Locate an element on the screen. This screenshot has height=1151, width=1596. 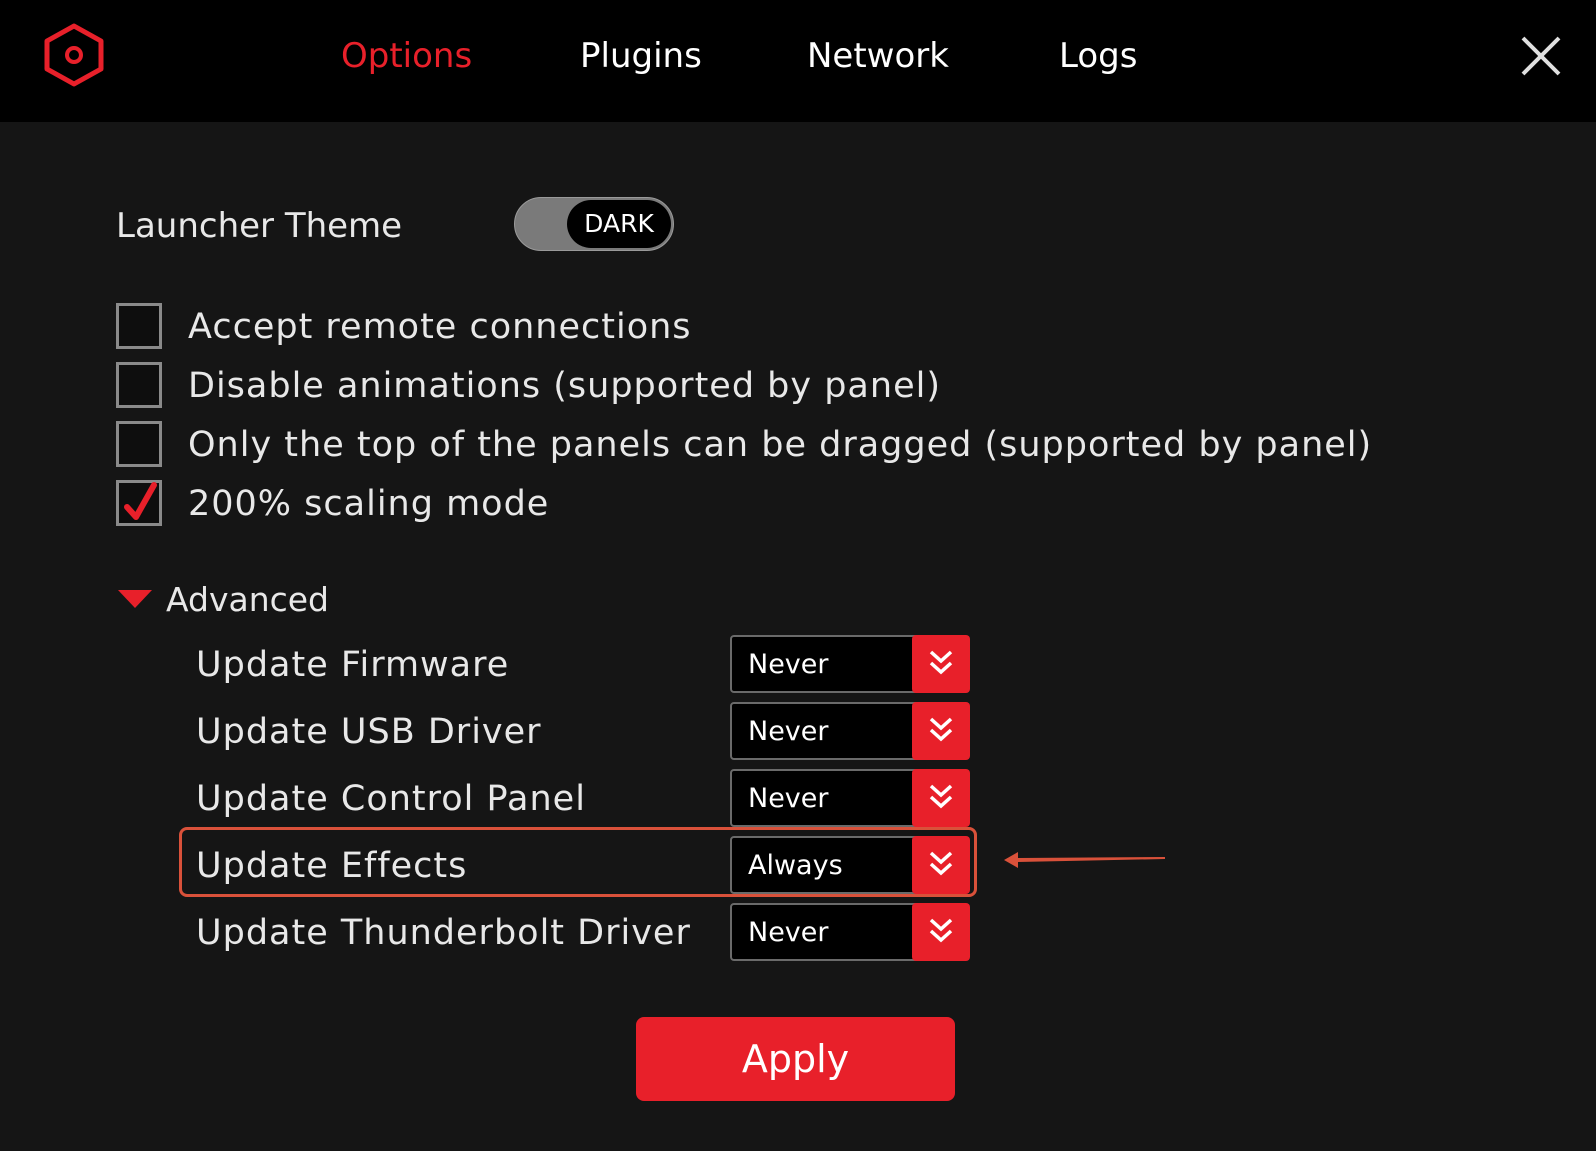
scaling-mode-option: 200% scaling mode is located at coordinates (346, 504).